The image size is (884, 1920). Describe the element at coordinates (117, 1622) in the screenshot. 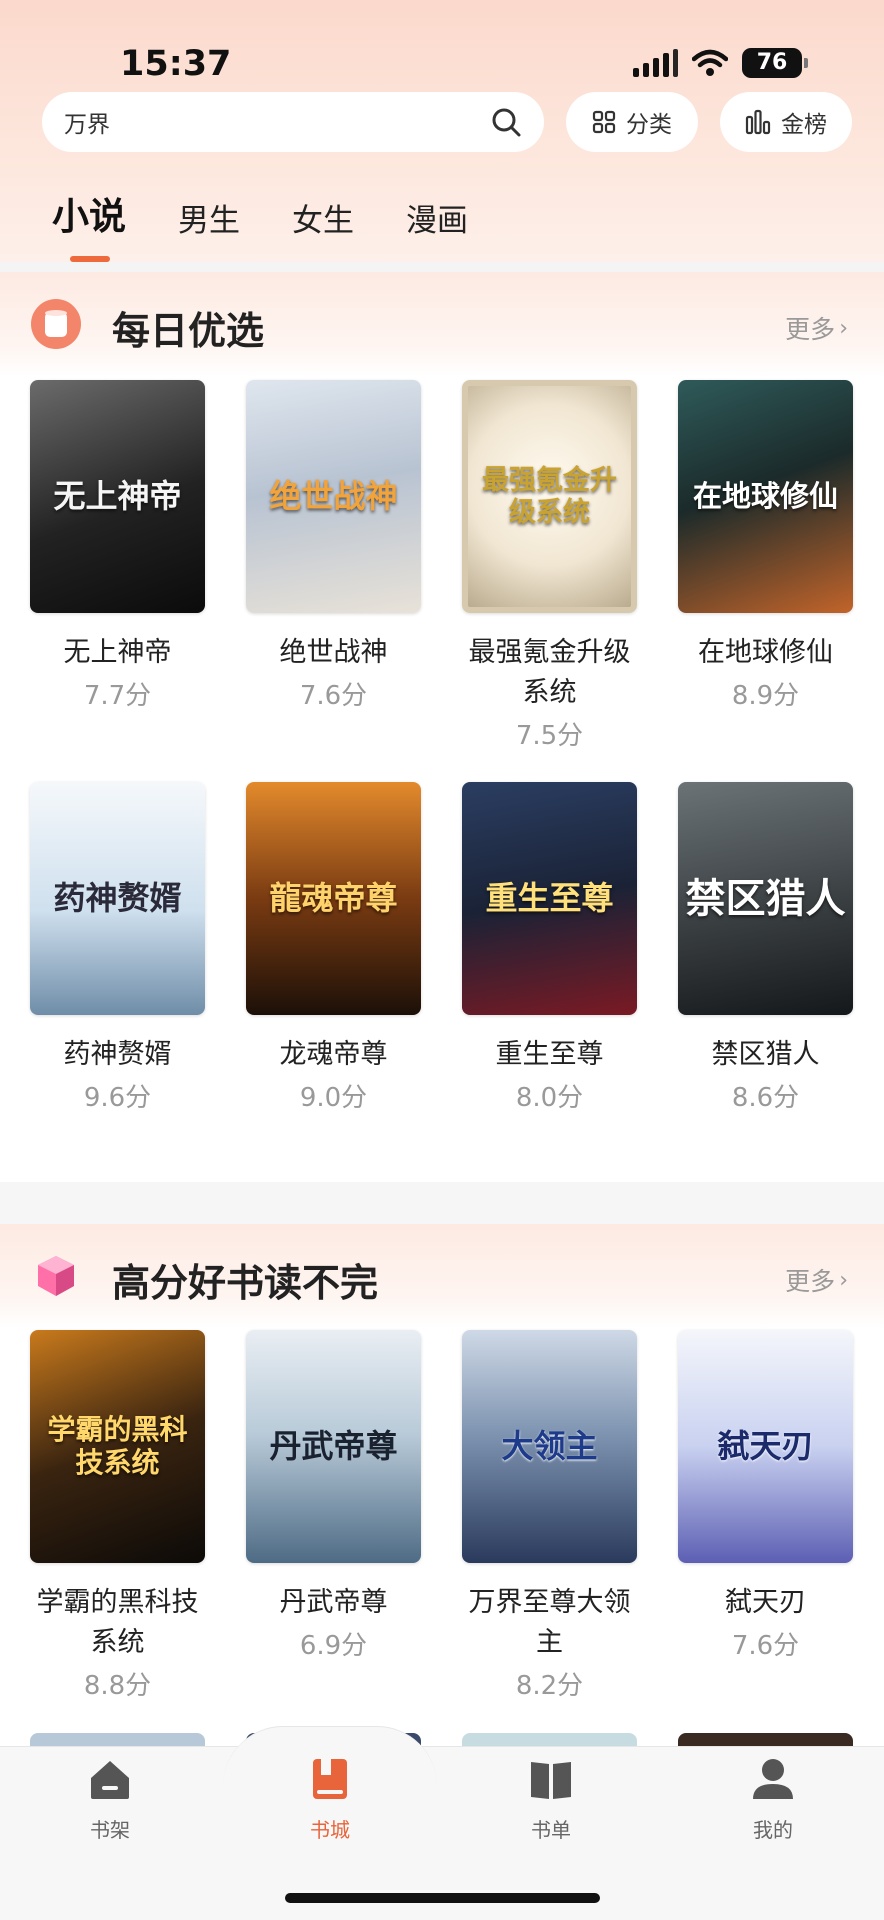

I see `book-title: 学霸的黑科技系统` at that location.